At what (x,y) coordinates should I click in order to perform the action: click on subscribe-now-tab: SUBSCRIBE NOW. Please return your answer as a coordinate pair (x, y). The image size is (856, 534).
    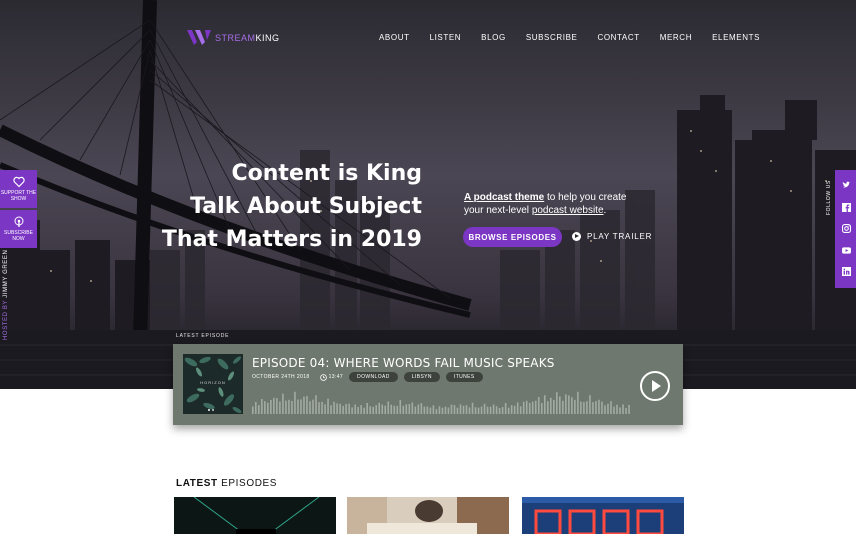
    Looking at the image, I should click on (18, 229).